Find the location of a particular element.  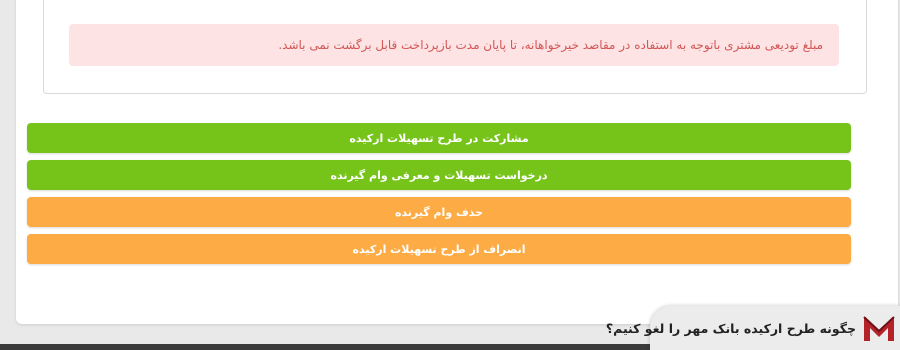

cancel-orchid-plan-button: انصراف از طرح تسهیلات ارکیده is located at coordinates (439, 249).